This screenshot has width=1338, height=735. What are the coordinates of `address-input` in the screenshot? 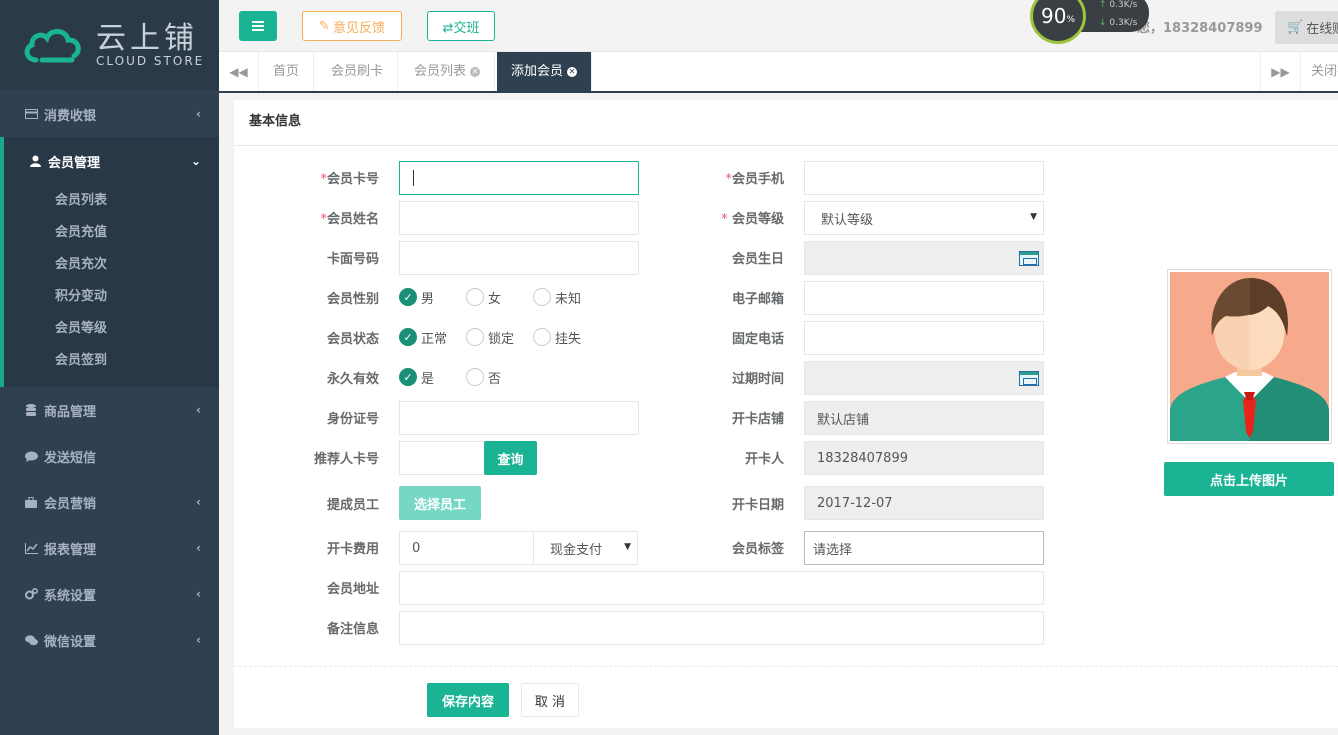 It's located at (721, 588).